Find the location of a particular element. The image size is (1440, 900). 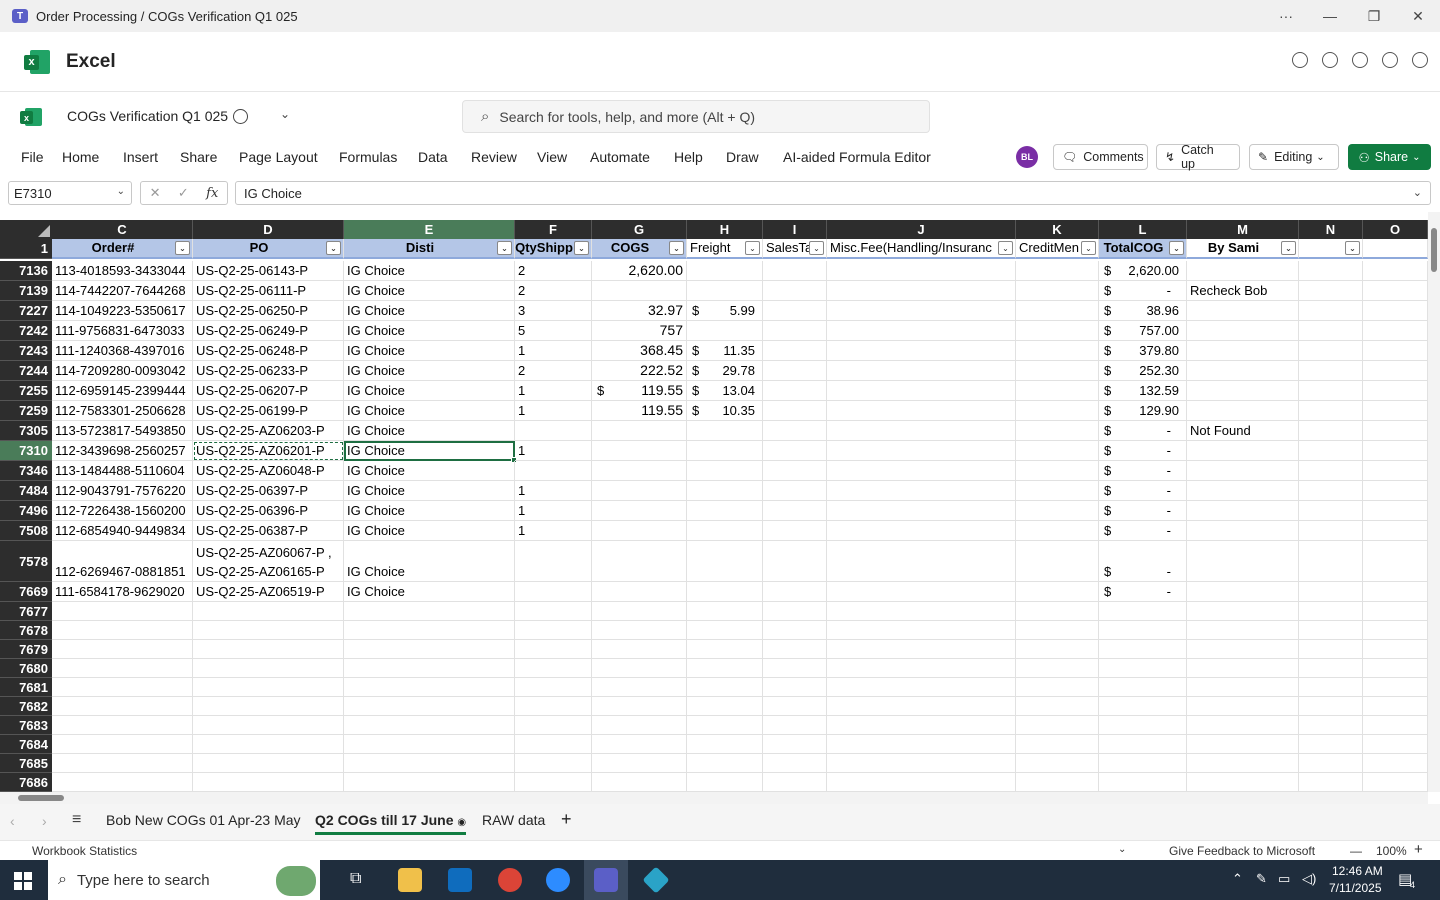

column-header-n: N is located at coordinates (1331, 229).